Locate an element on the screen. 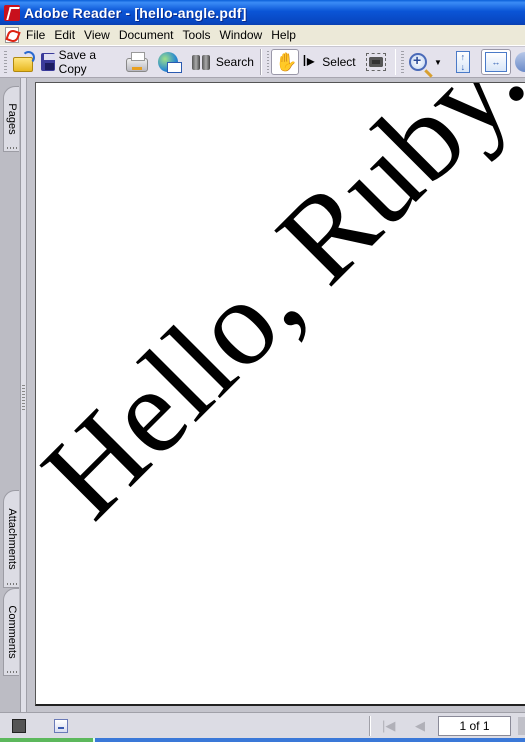 The image size is (525, 742). email-button is located at coordinates (168, 62).